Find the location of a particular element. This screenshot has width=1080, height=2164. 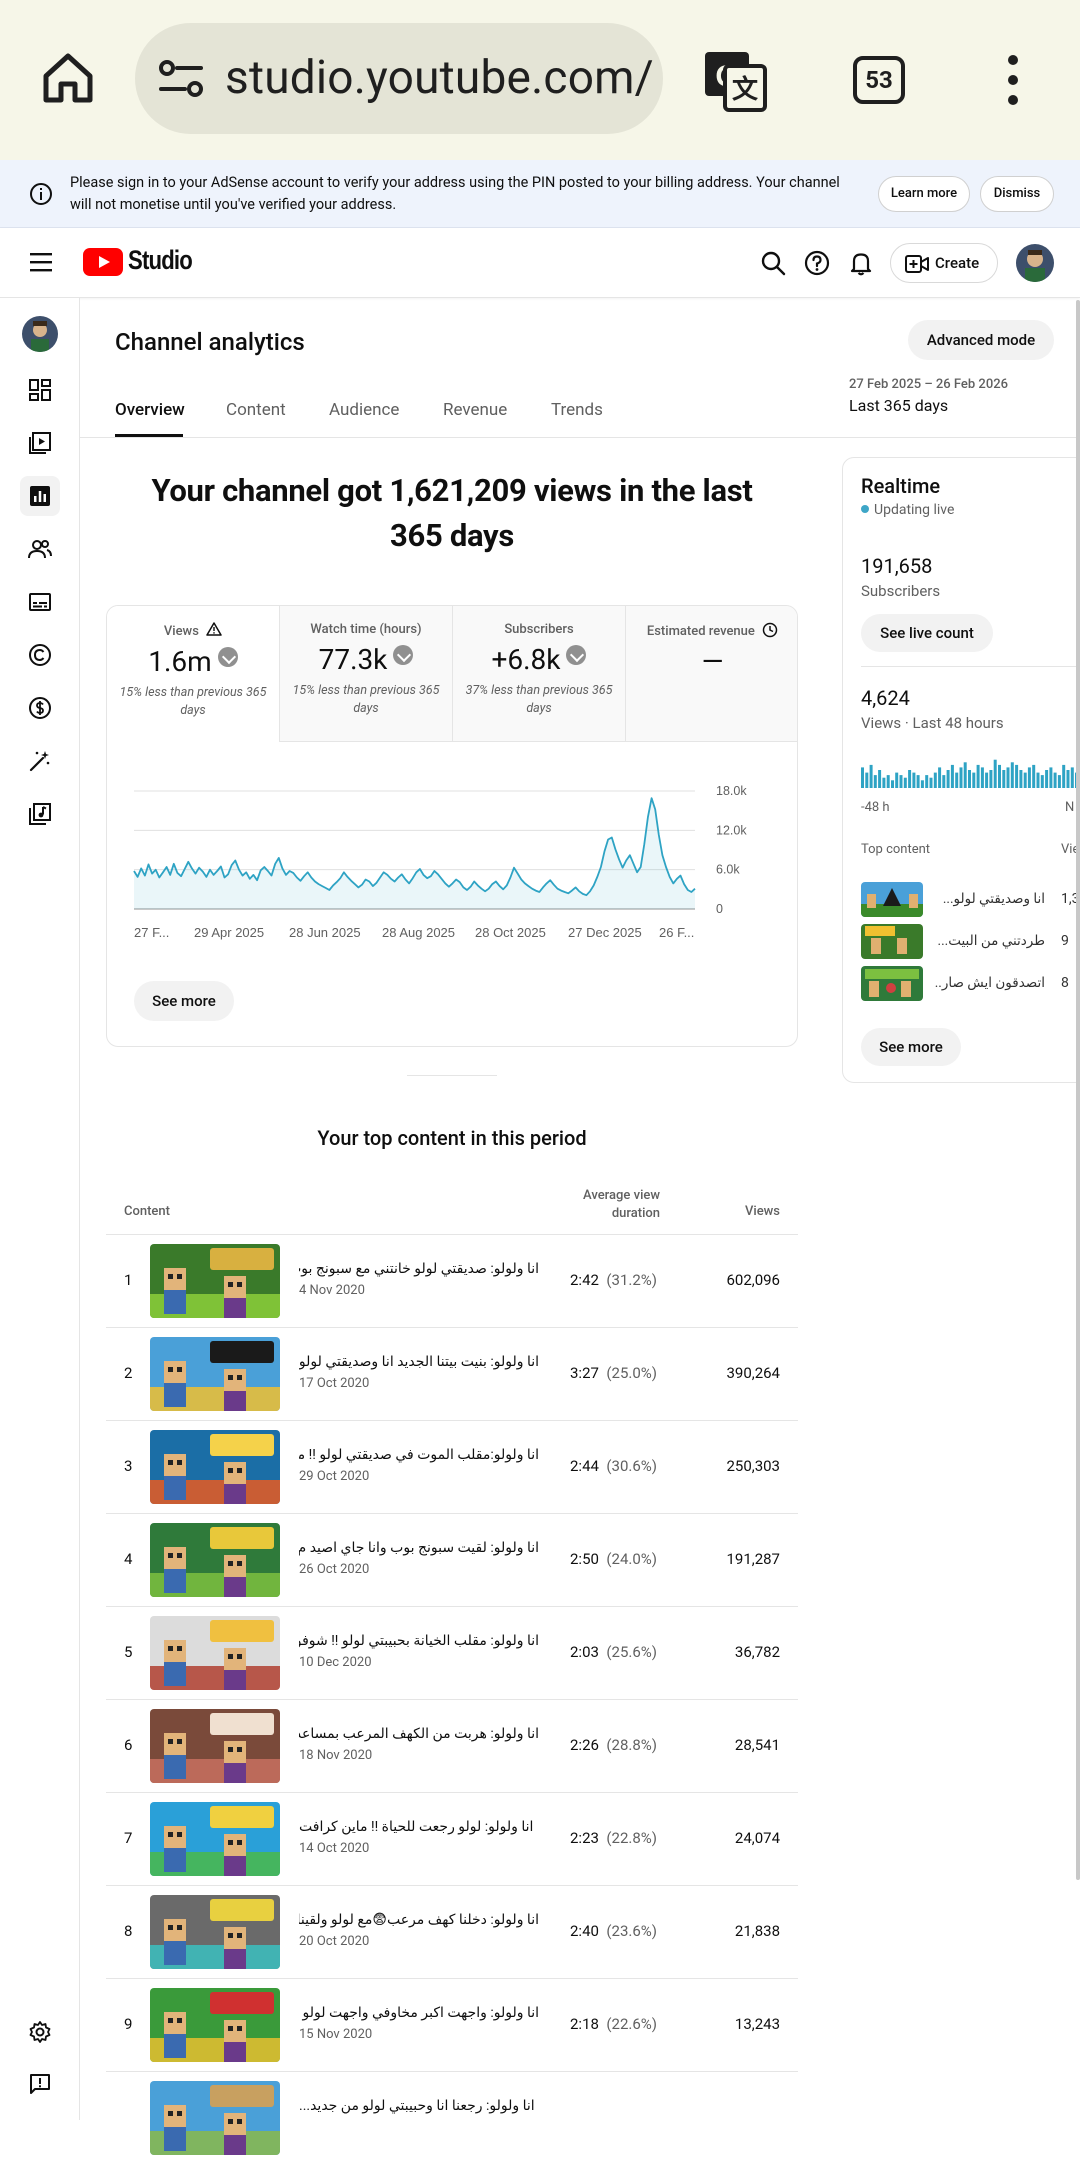

nav-feedback is located at coordinates (40, 2084).